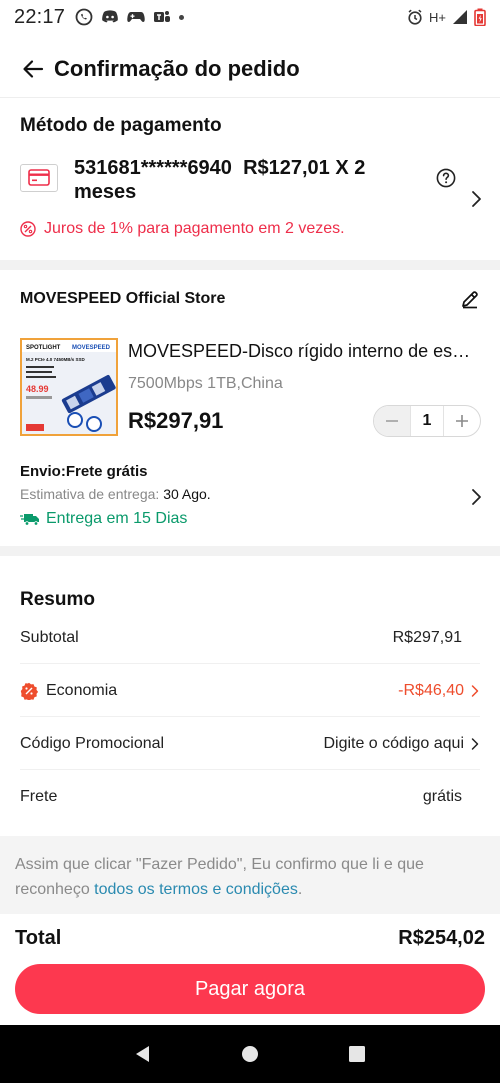  Describe the element at coordinates (441, 938) in the screenshot. I see `total-value: R$254,02` at that location.